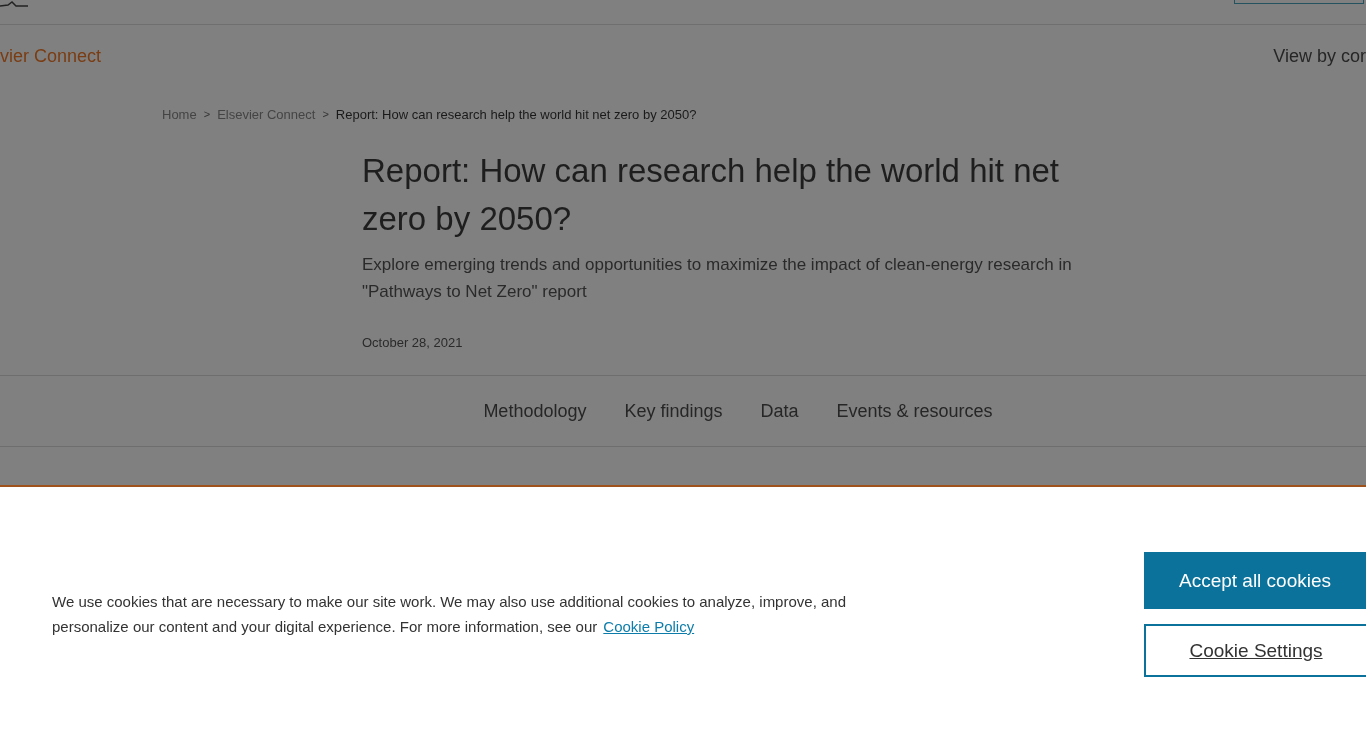  Describe the element at coordinates (413, 343) in the screenshot. I see `article-date: October 28, 2021` at that location.